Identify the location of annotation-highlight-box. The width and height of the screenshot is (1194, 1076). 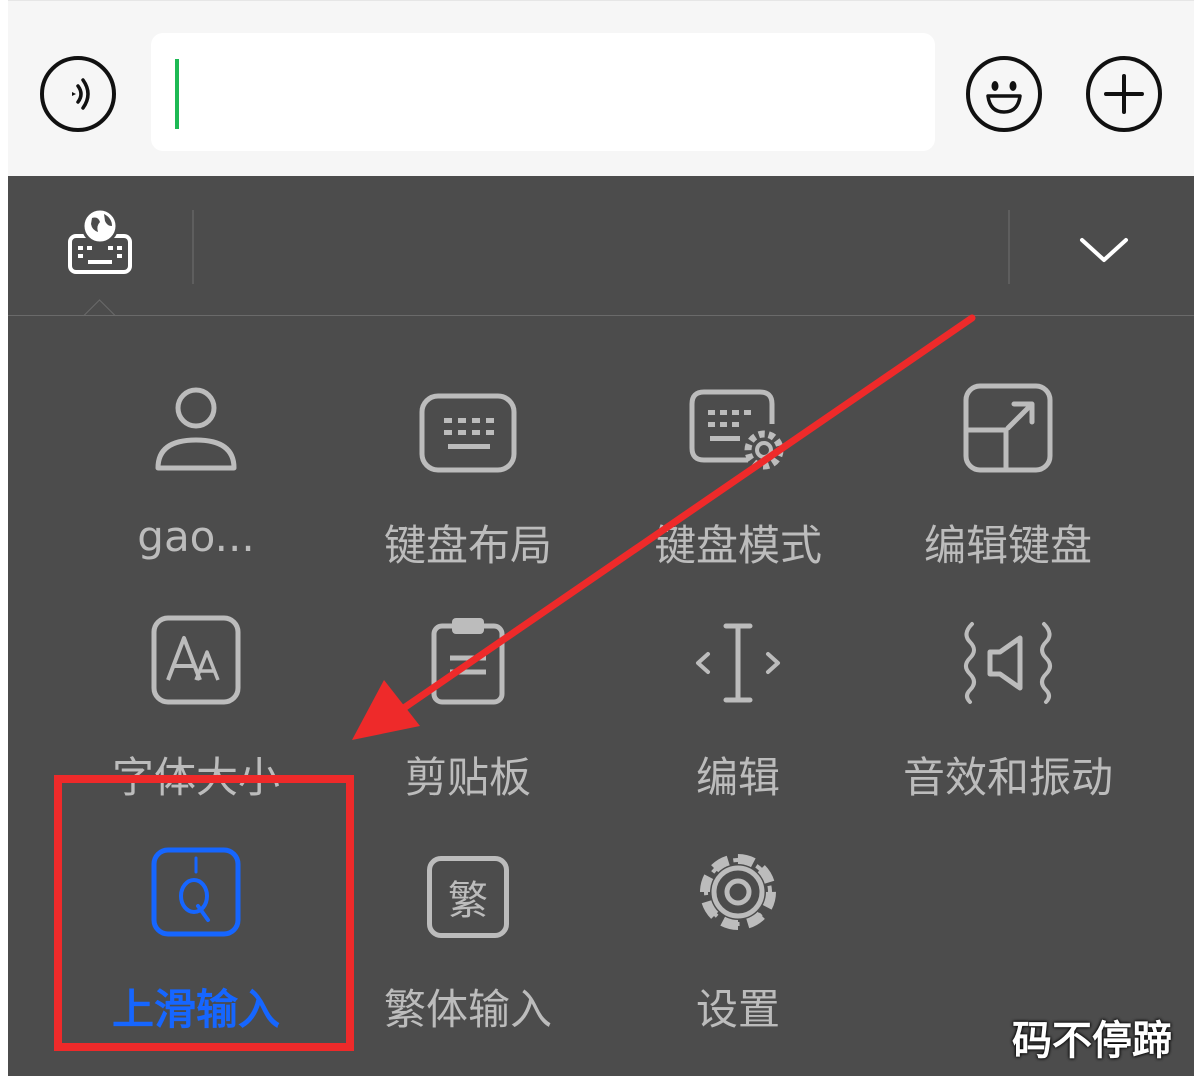
(204, 913).